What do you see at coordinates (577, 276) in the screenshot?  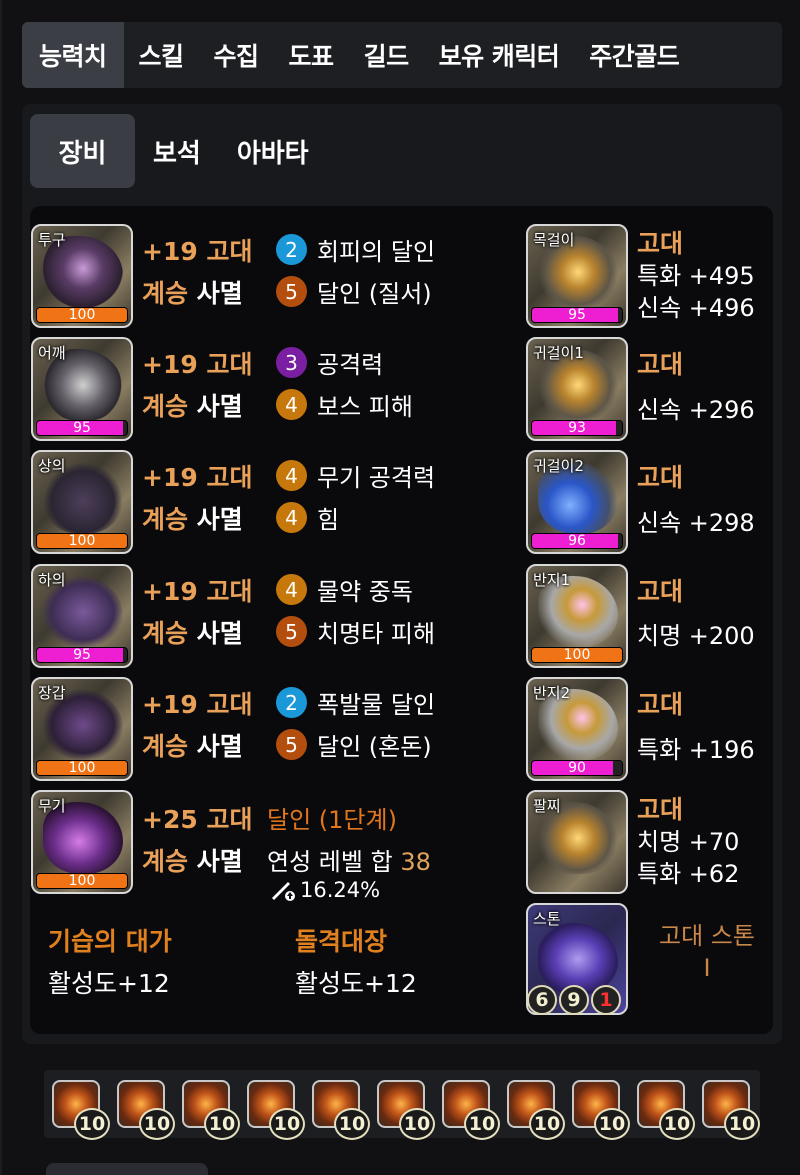 I see `necklace-slot: 목걸이 95` at bounding box center [577, 276].